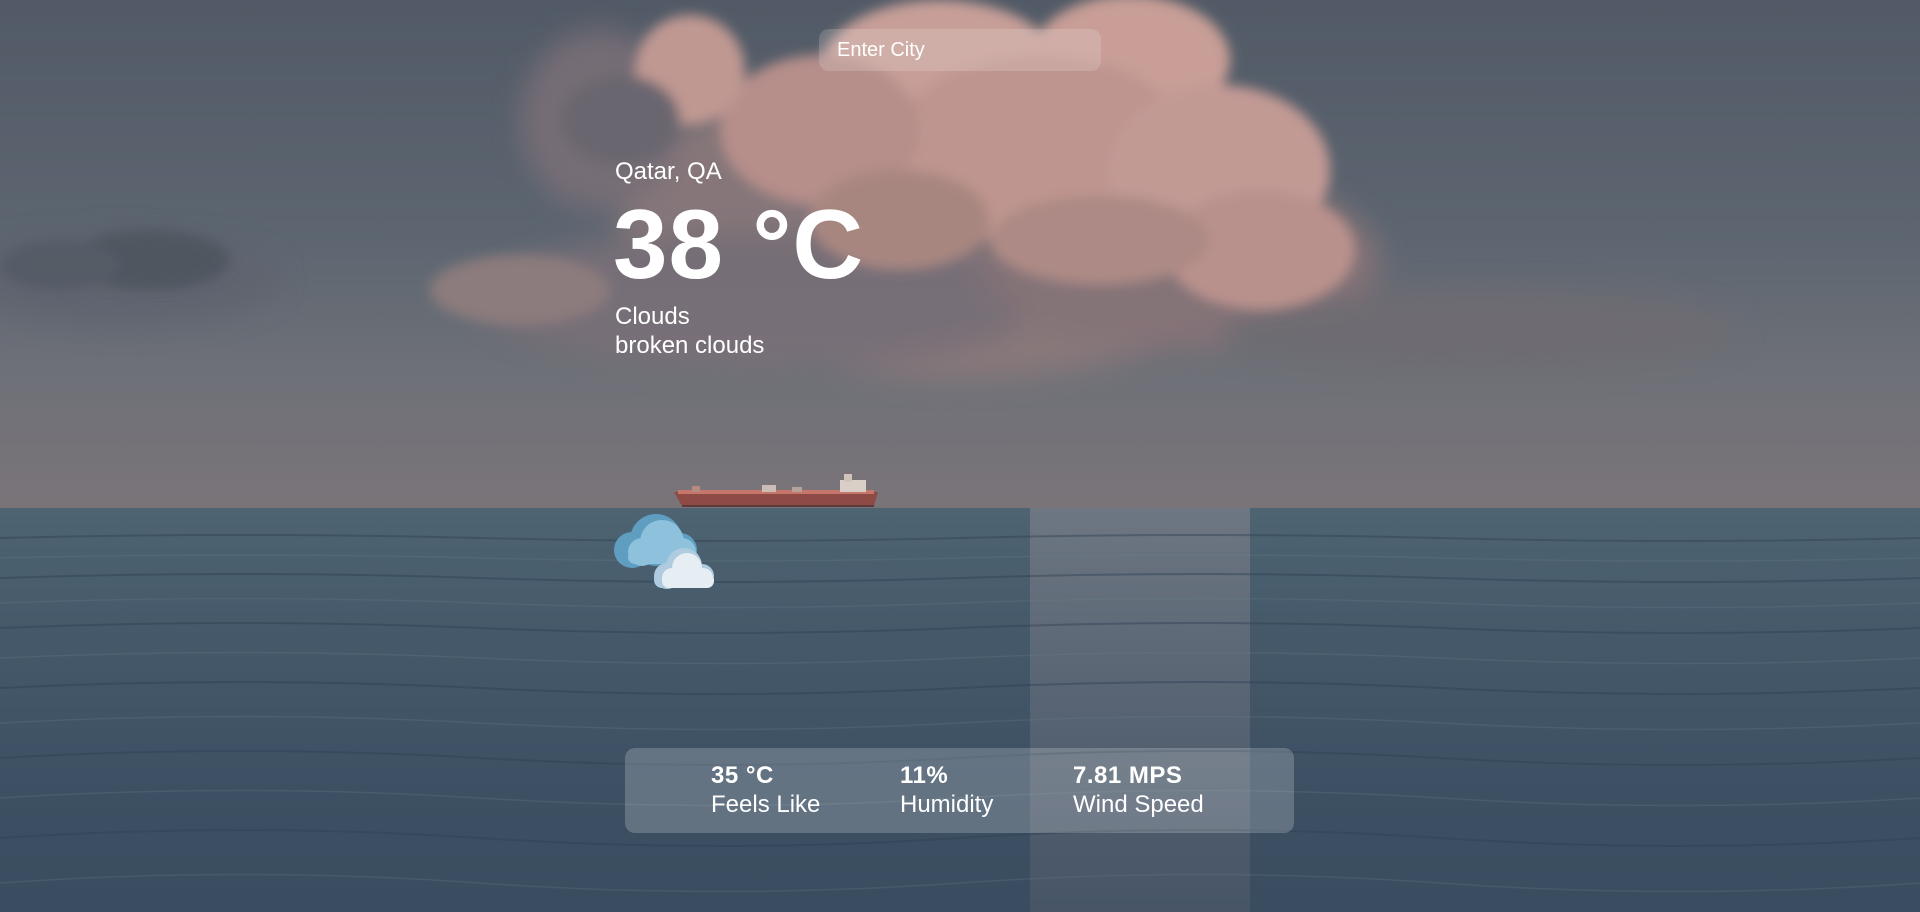 The height and width of the screenshot is (912, 1920). What do you see at coordinates (1138, 804) in the screenshot?
I see `wind-speed-label: Wind Speed` at bounding box center [1138, 804].